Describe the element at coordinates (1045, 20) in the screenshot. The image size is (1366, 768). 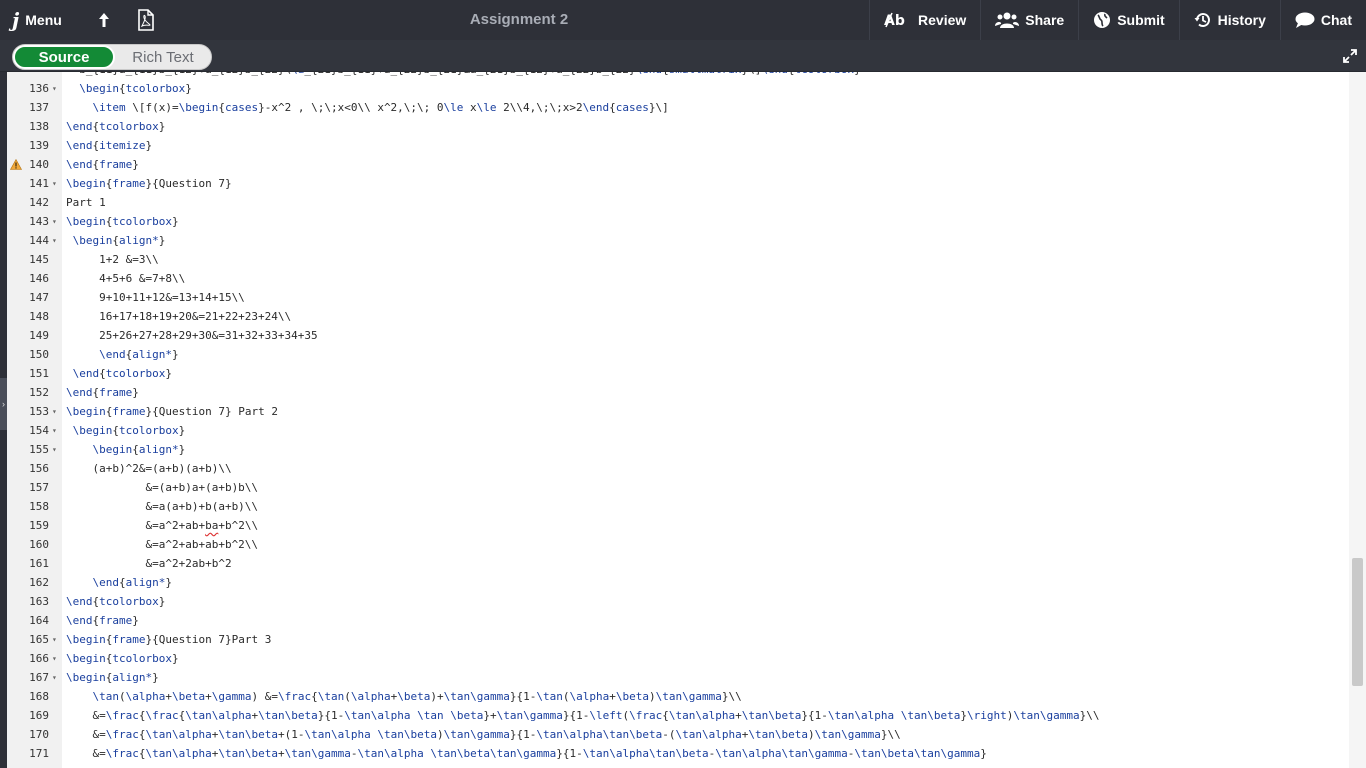
I see `share-label: Share` at that location.